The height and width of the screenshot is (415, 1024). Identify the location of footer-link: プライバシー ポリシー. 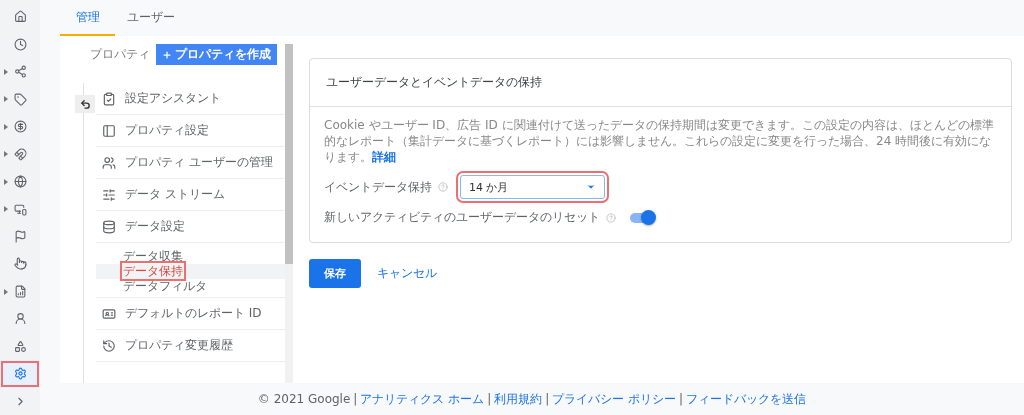
(614, 399).